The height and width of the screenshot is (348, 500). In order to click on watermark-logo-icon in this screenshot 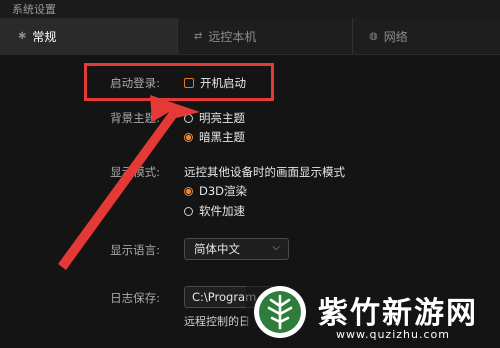, I will do `click(280, 312)`.